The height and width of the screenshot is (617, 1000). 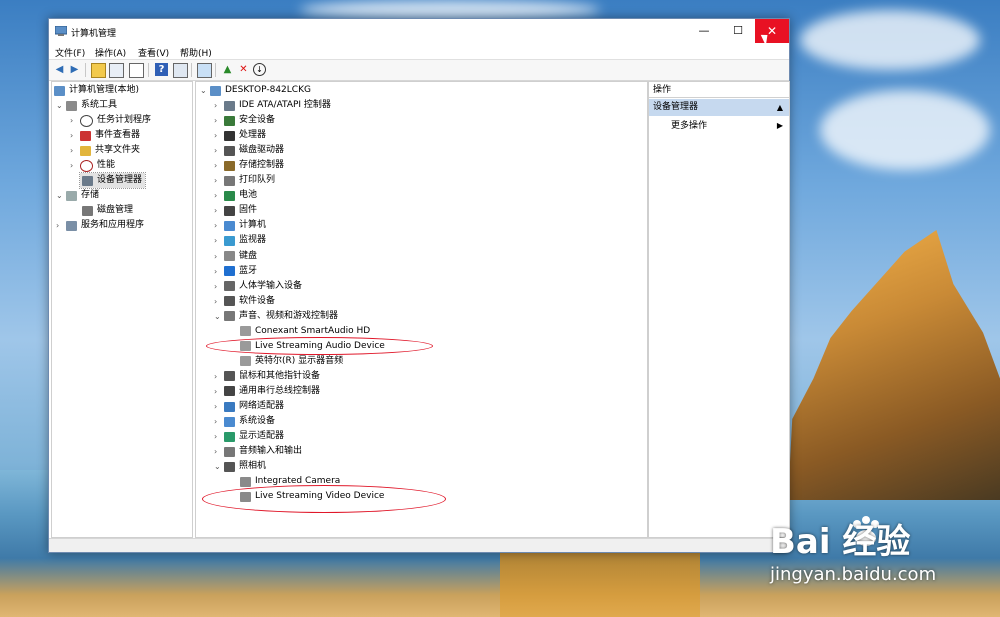 What do you see at coordinates (772, 31) in the screenshot?
I see `close-button: ✕` at bounding box center [772, 31].